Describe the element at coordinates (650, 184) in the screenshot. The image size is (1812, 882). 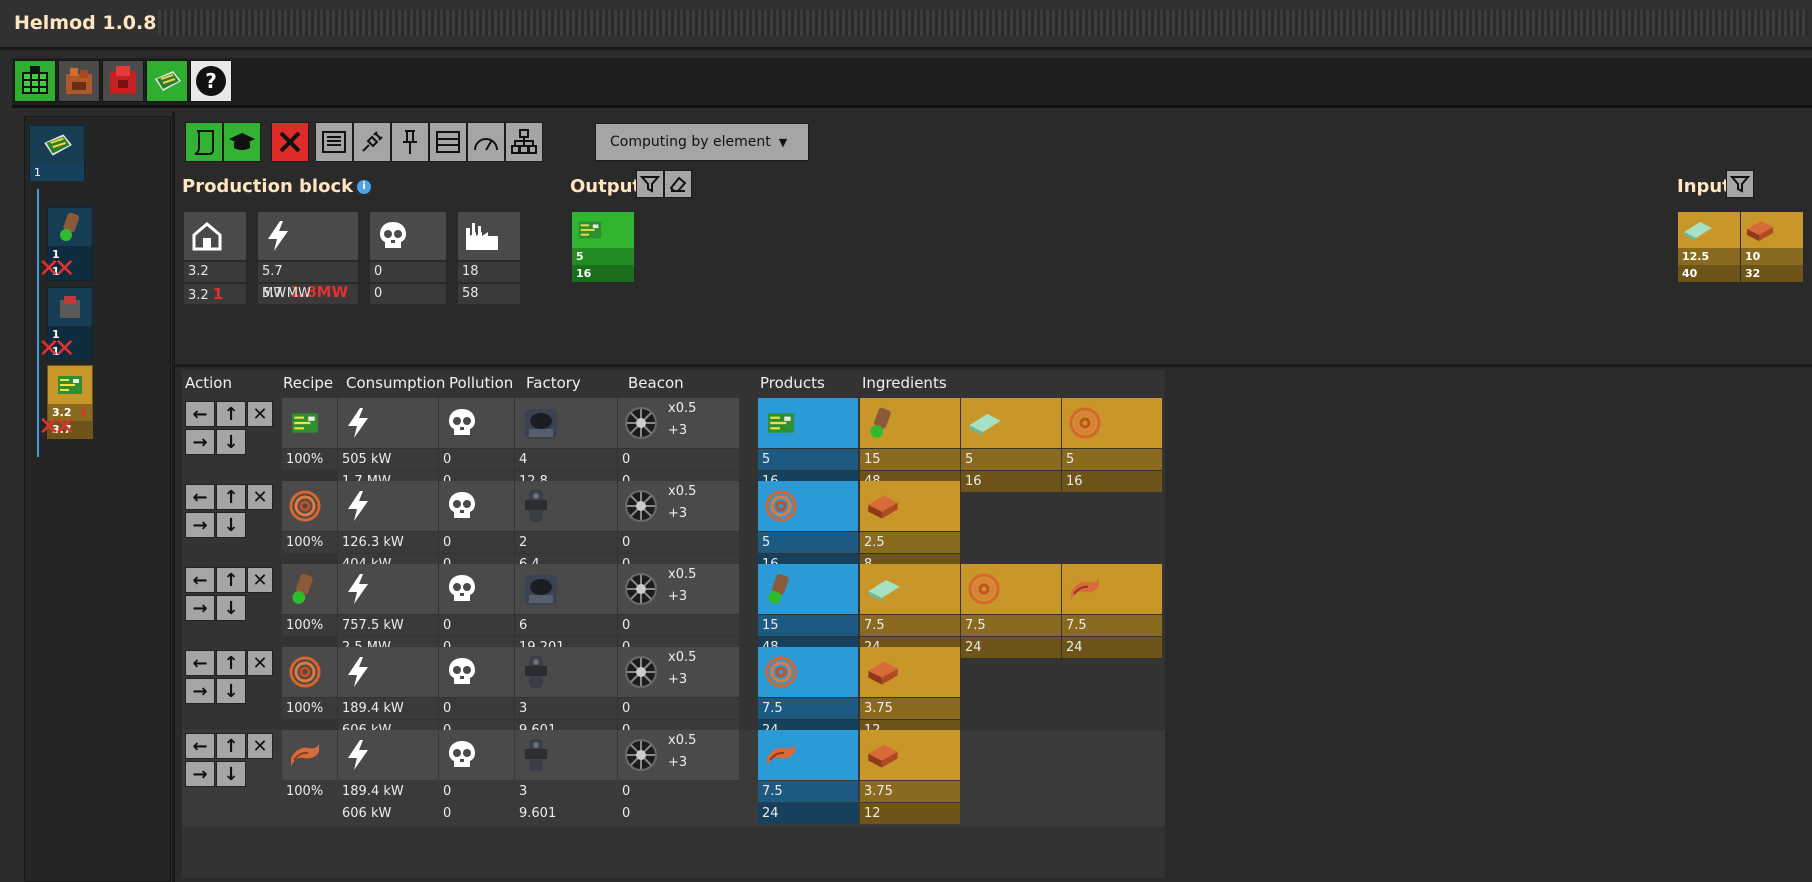
I see `output-filter-button` at that location.